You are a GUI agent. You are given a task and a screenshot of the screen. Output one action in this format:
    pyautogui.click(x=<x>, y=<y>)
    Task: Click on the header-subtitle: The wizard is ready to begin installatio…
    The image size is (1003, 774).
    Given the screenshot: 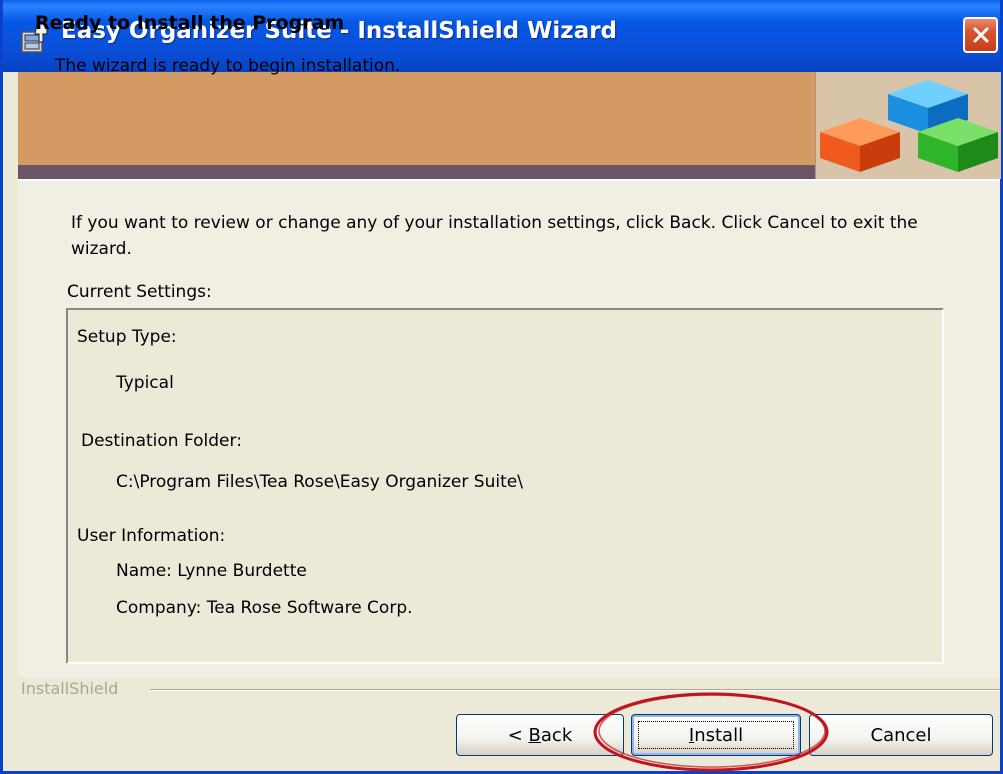 What is the action you would take?
    pyautogui.click(x=228, y=66)
    